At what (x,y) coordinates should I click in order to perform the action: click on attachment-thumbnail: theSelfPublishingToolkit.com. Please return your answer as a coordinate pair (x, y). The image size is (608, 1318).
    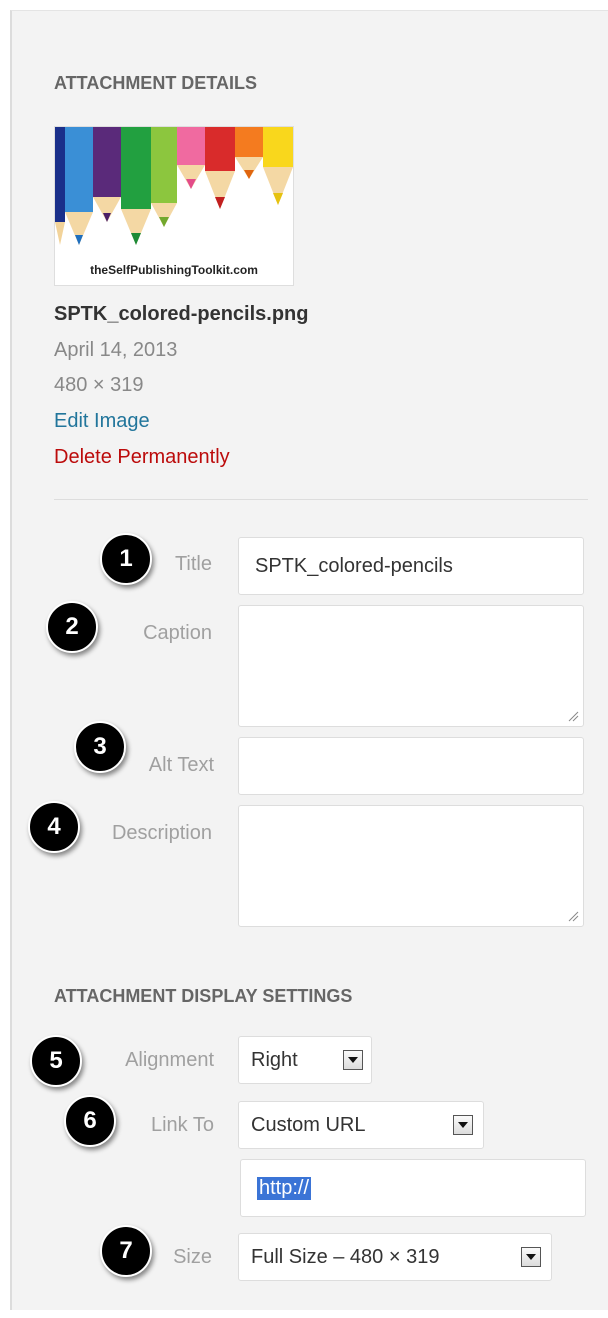
    Looking at the image, I should click on (174, 206).